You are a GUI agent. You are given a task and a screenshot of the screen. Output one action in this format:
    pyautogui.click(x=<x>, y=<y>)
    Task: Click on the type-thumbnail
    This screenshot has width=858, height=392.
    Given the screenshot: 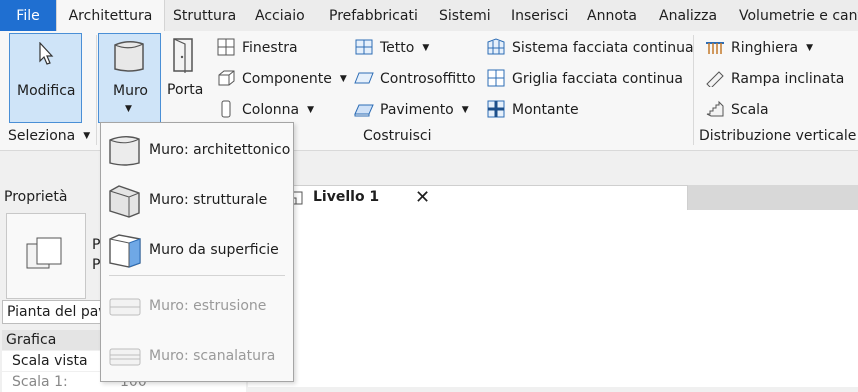 What is the action you would take?
    pyautogui.click(x=46, y=256)
    